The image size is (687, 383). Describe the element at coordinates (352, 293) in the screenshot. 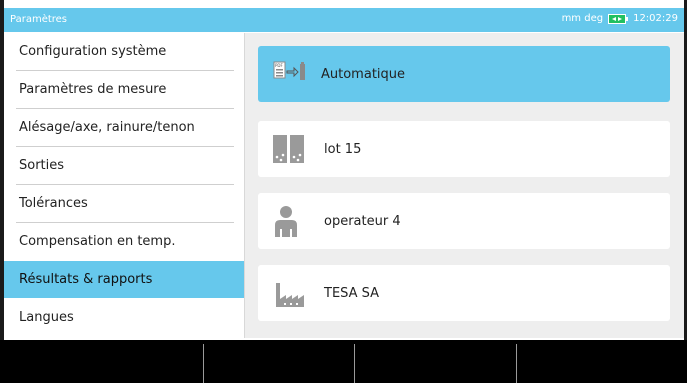

I see `company-label: TESA SA` at that location.